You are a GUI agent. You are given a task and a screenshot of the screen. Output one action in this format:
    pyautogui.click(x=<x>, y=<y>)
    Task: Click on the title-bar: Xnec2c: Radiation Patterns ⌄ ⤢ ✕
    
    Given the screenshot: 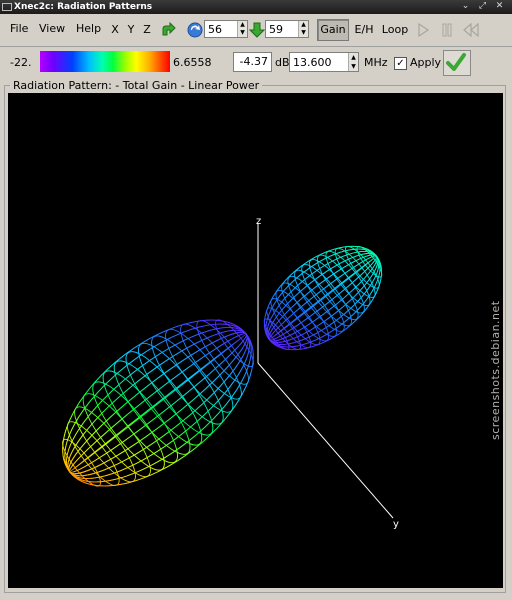 What is the action you would take?
    pyautogui.click(x=256, y=7)
    